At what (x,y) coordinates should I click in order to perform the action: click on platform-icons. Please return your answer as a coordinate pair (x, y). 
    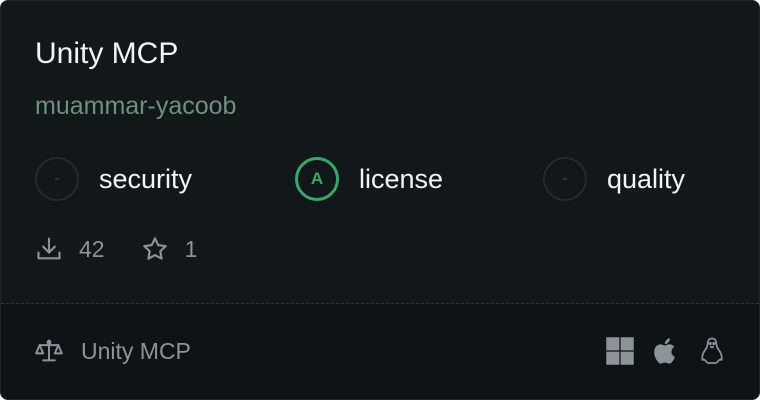
    Looking at the image, I should click on (658, 351).